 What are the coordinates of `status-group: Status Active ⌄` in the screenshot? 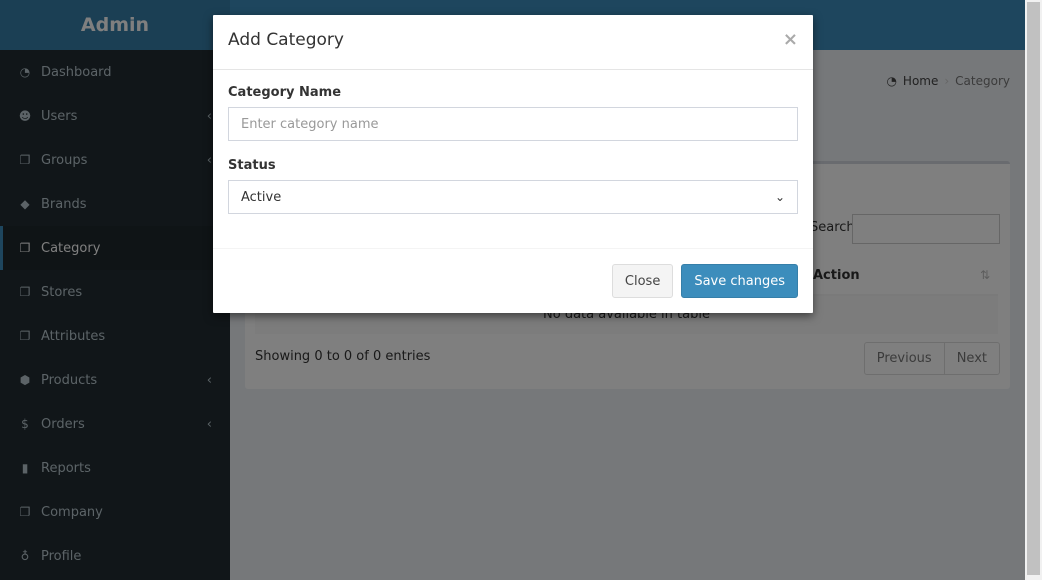 It's located at (513, 186).